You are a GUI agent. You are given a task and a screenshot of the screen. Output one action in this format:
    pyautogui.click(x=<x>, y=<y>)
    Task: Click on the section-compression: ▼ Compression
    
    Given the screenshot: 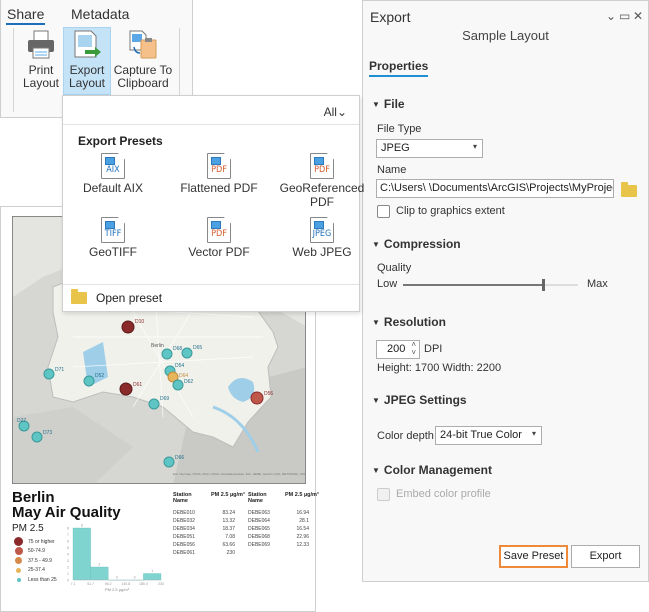 What is the action you would take?
    pyautogui.click(x=416, y=244)
    